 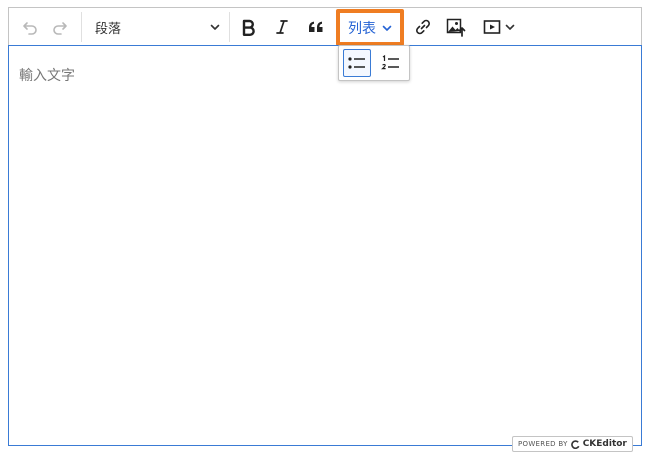 I want to click on list-dropdown-button: 列表, so click(x=370, y=27).